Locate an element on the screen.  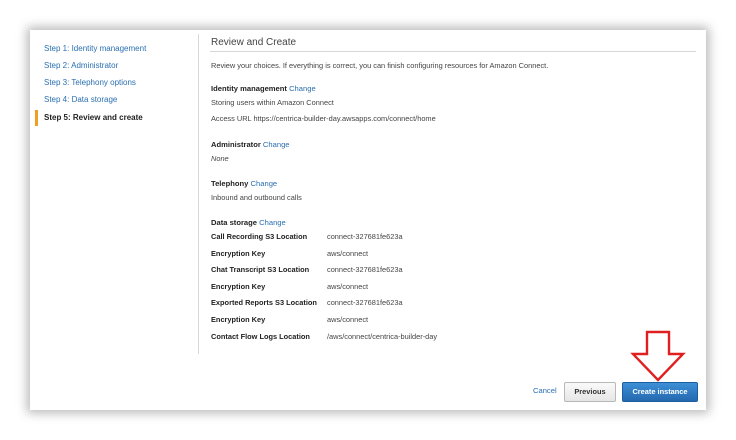
chat-transcript-location-value: connect-327681fe623a is located at coordinates (365, 269).